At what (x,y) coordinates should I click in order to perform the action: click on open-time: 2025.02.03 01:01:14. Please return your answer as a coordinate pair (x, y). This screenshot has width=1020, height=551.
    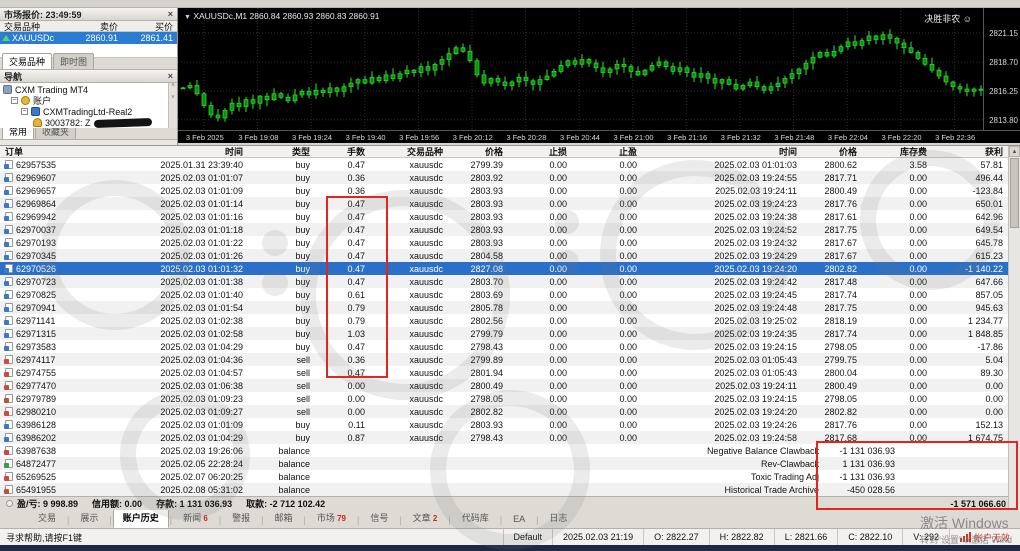
    Looking at the image, I should click on (201, 203).